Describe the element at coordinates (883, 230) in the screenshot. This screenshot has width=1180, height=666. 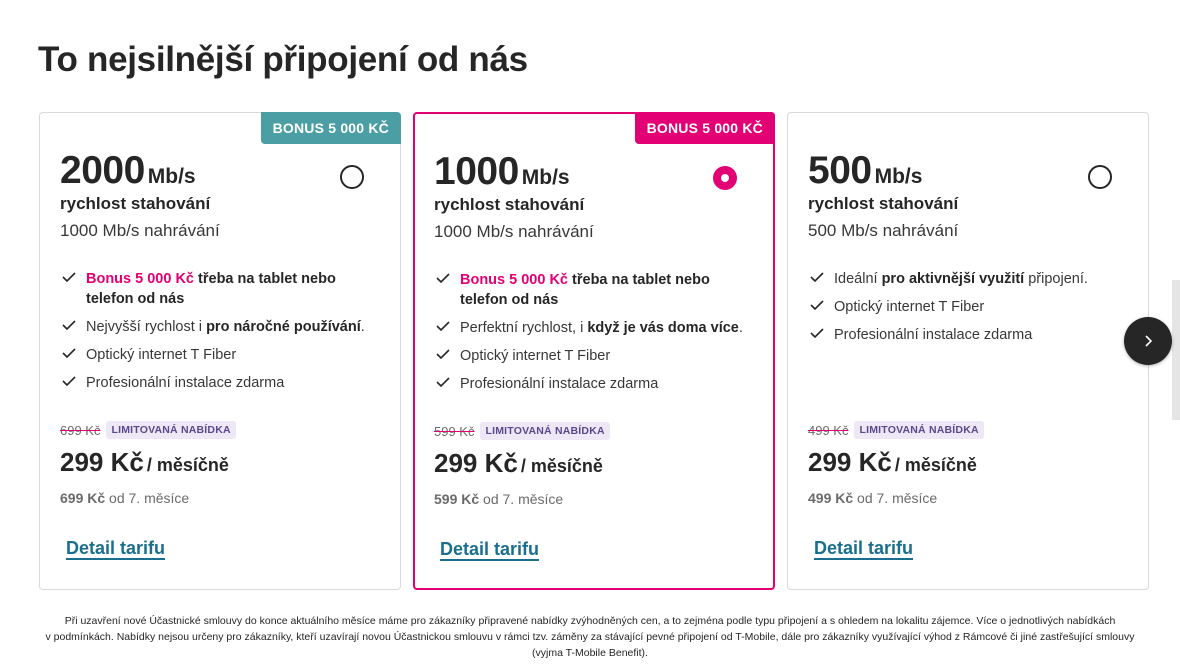
I see `upload-speed: 500 Mb/s nahrávání` at that location.